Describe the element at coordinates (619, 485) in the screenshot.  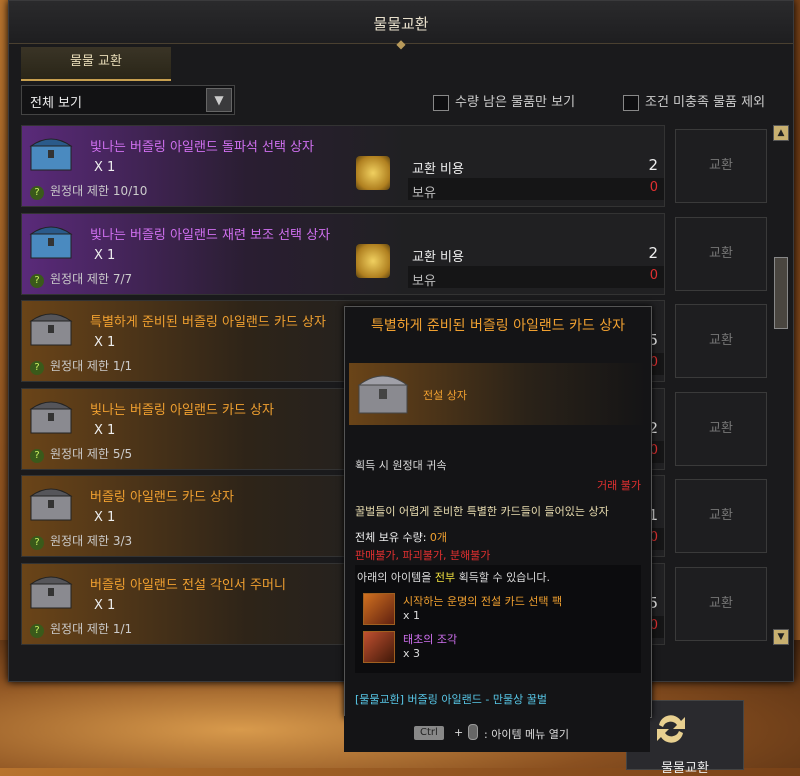
I see `tooltip-trade: 거래 불가` at that location.